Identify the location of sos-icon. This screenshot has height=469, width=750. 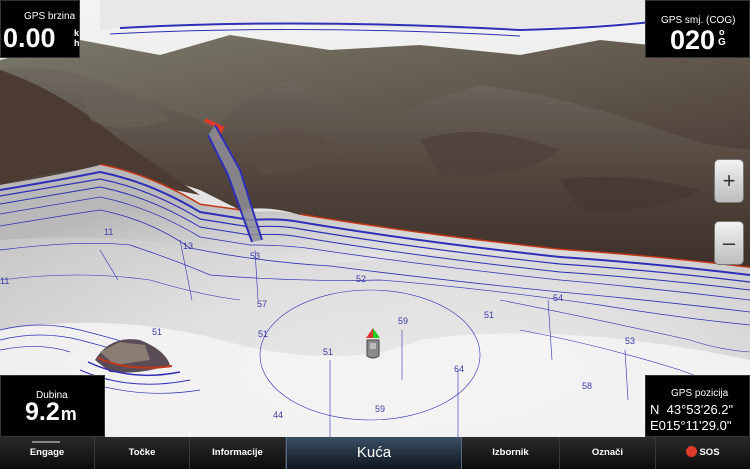
(692, 451).